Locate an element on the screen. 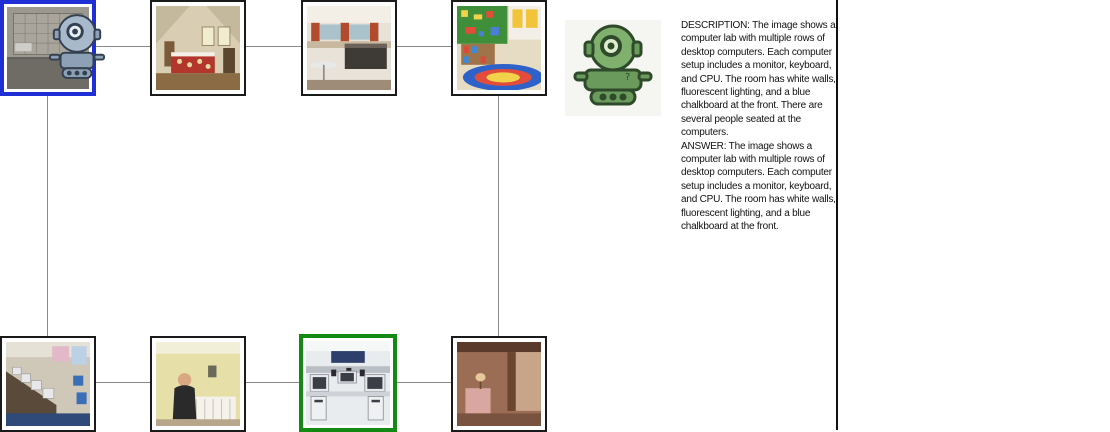  room-thumbnail-computer-lab-rows is located at coordinates (48, 384).